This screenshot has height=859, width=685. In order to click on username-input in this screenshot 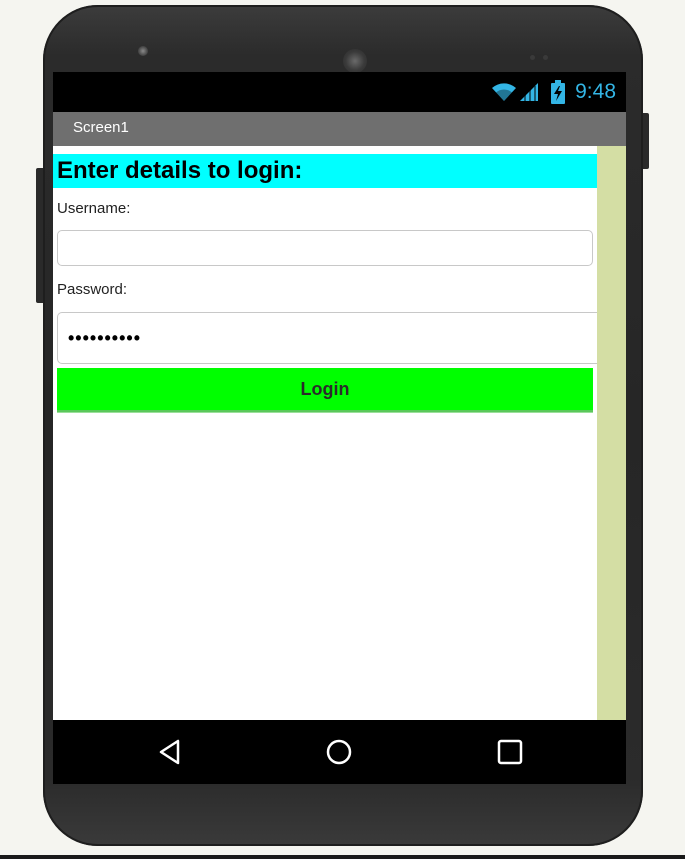, I will do `click(325, 248)`.